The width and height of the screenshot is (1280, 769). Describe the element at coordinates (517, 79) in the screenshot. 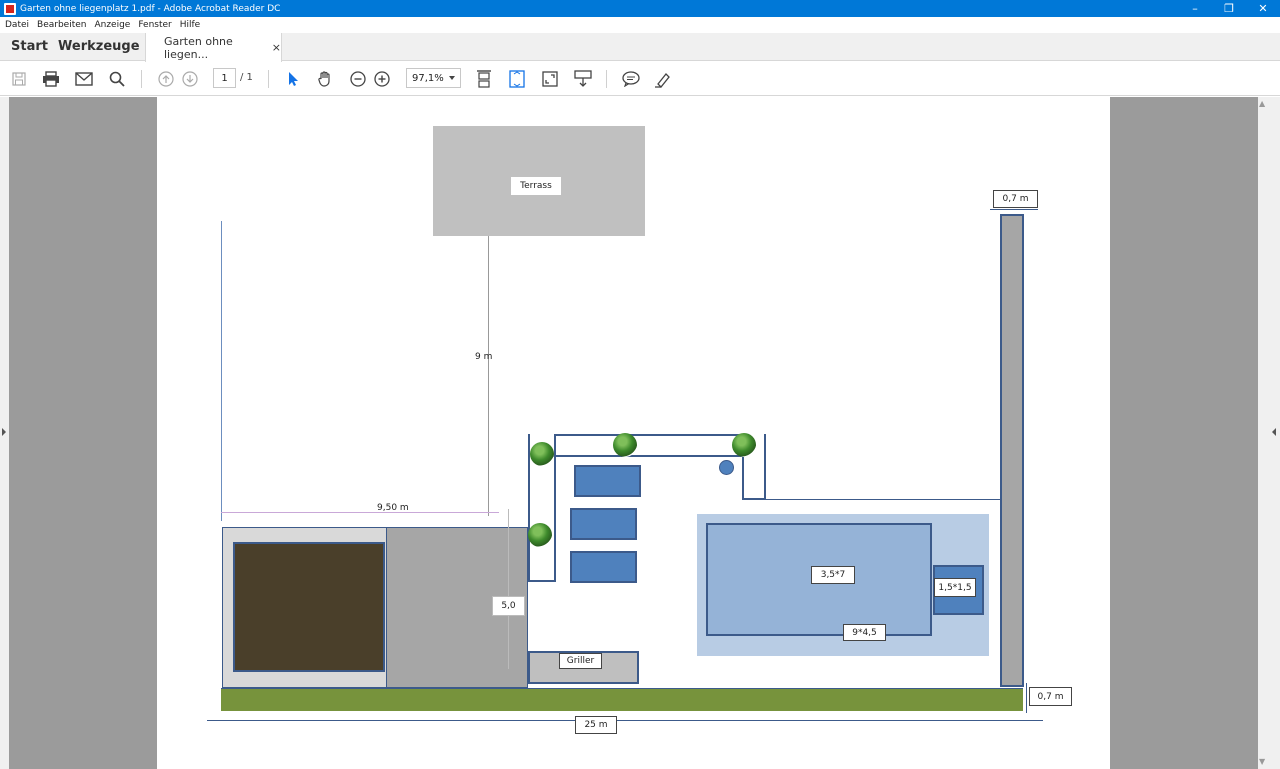

I see `fit-page-icon` at that location.